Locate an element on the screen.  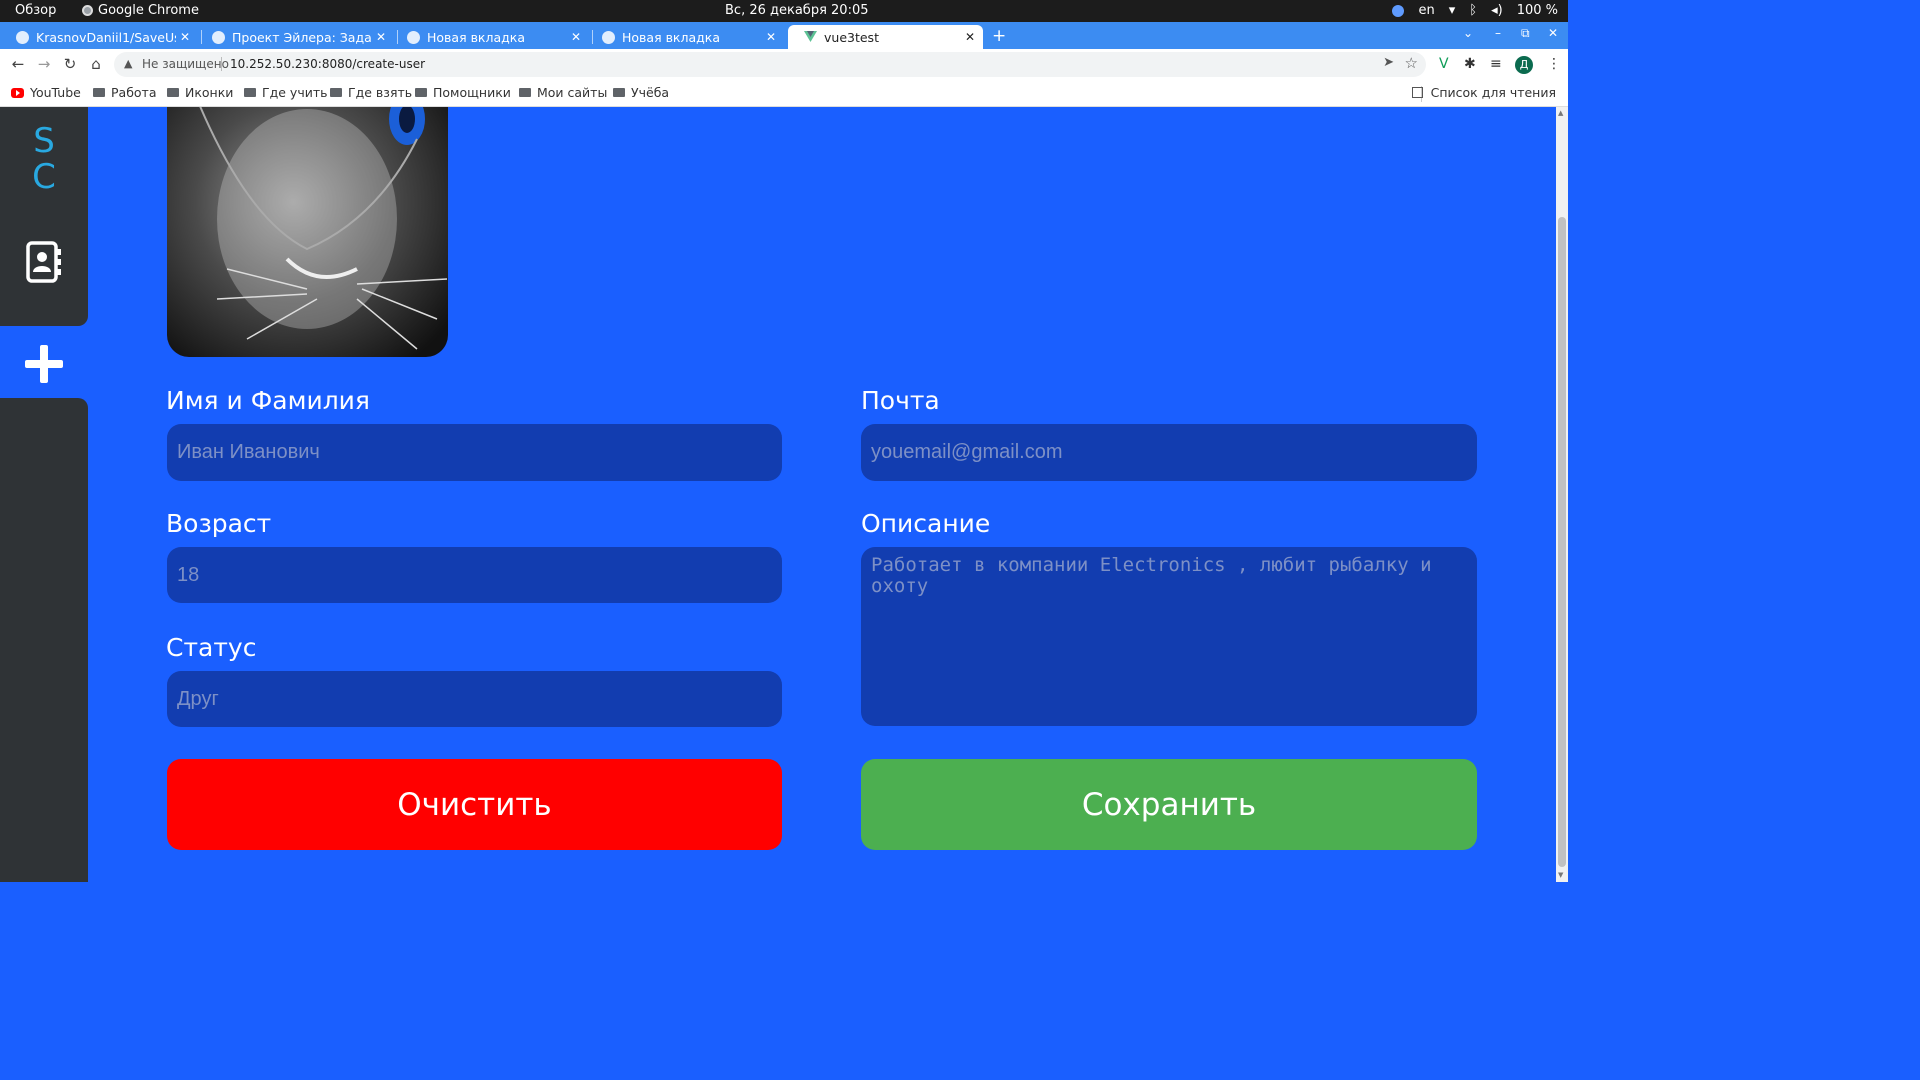
bookmark-label: Где взять is located at coordinates (380, 92).